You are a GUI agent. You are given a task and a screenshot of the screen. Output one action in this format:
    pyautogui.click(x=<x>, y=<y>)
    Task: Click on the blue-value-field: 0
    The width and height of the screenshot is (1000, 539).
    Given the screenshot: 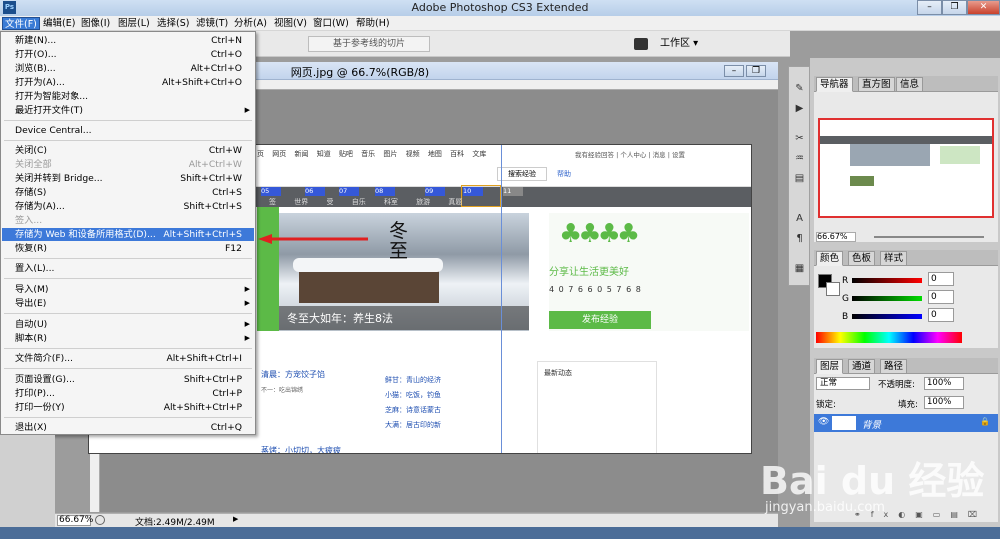 What is the action you would take?
    pyautogui.click(x=941, y=315)
    